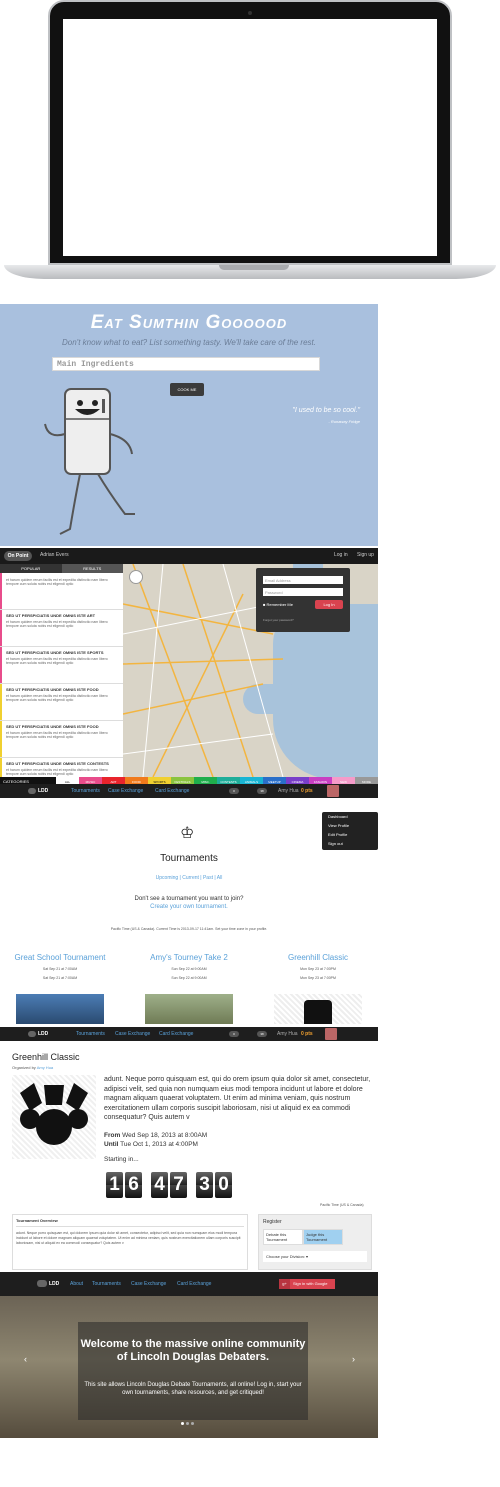  Describe the element at coordinates (278, 620) in the screenshot. I see `forgot-password-link: Forgot your password?` at that location.